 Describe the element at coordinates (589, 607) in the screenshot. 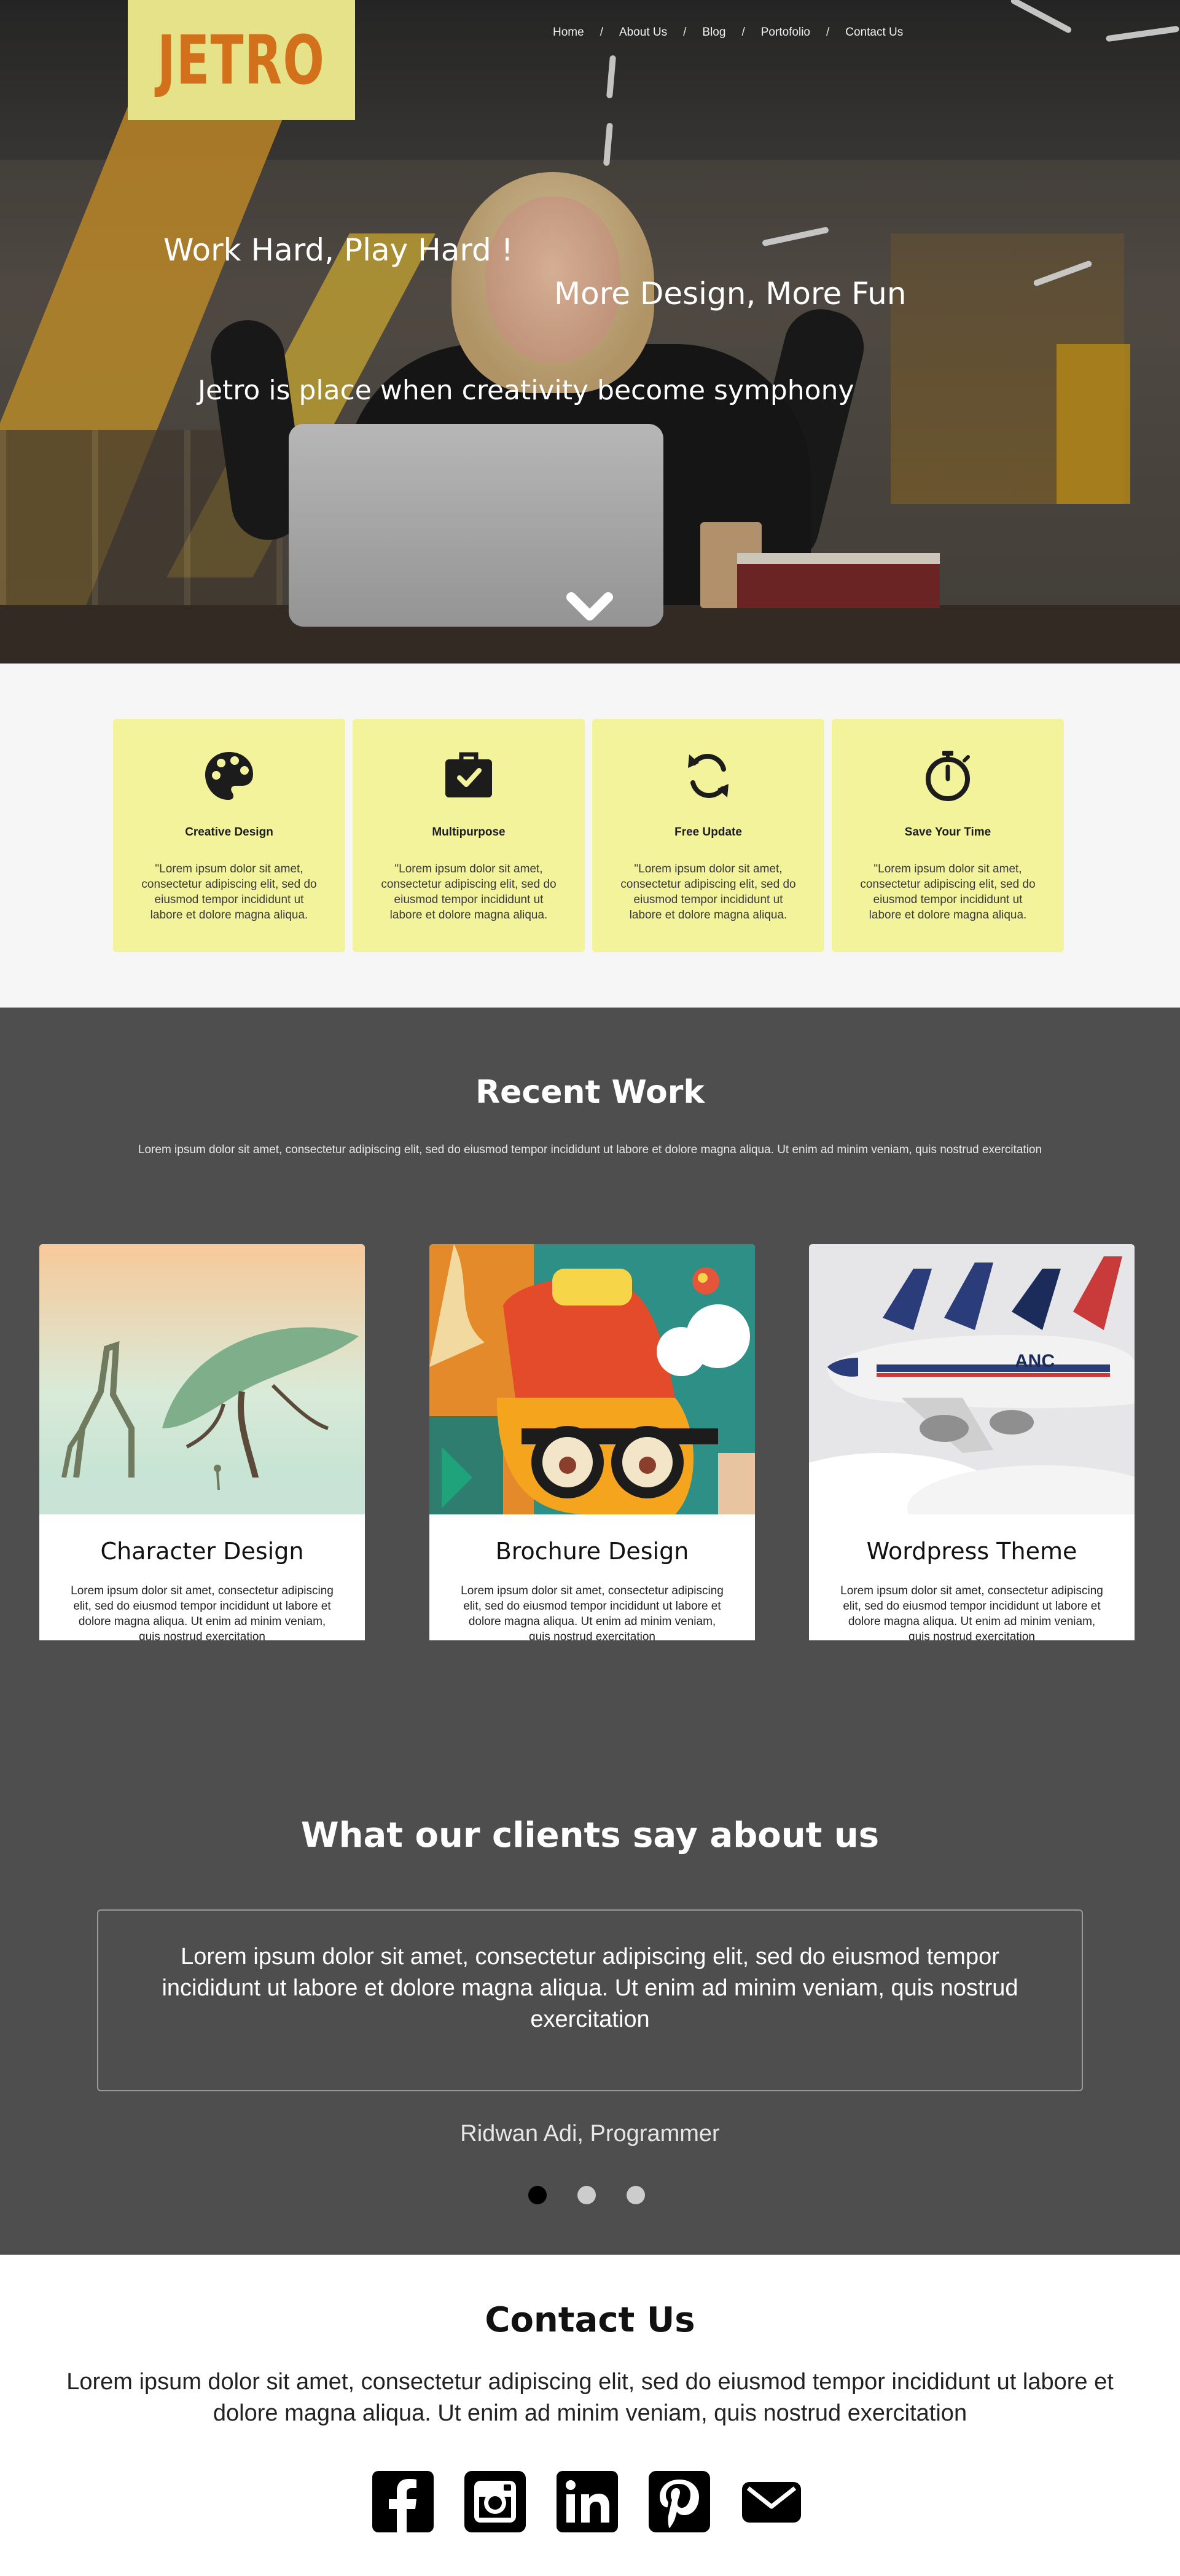

I see `chevron-down-icon` at that location.